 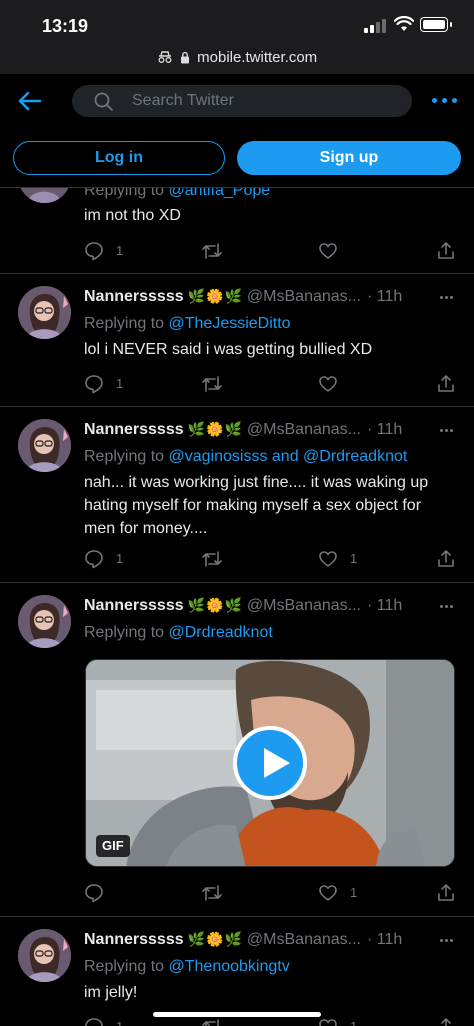 What do you see at coordinates (446, 101) in the screenshot?
I see `more-options-icon` at bounding box center [446, 101].